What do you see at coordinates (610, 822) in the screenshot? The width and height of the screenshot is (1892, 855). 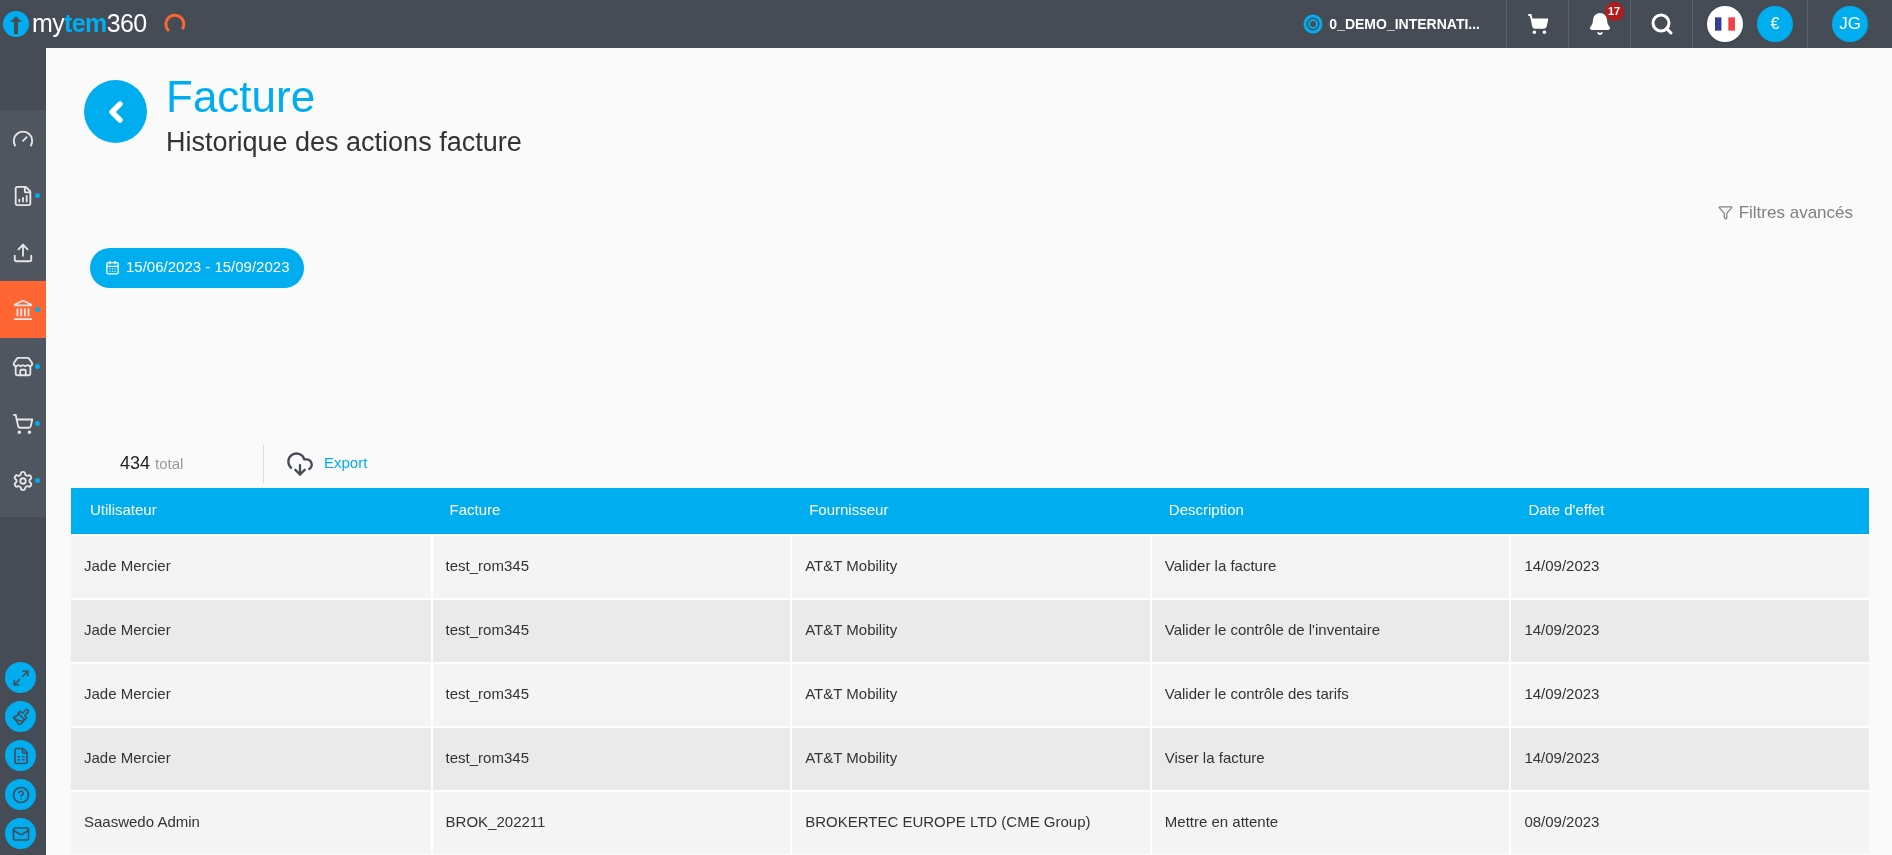 I see `table-cell: BROK_202211` at bounding box center [610, 822].